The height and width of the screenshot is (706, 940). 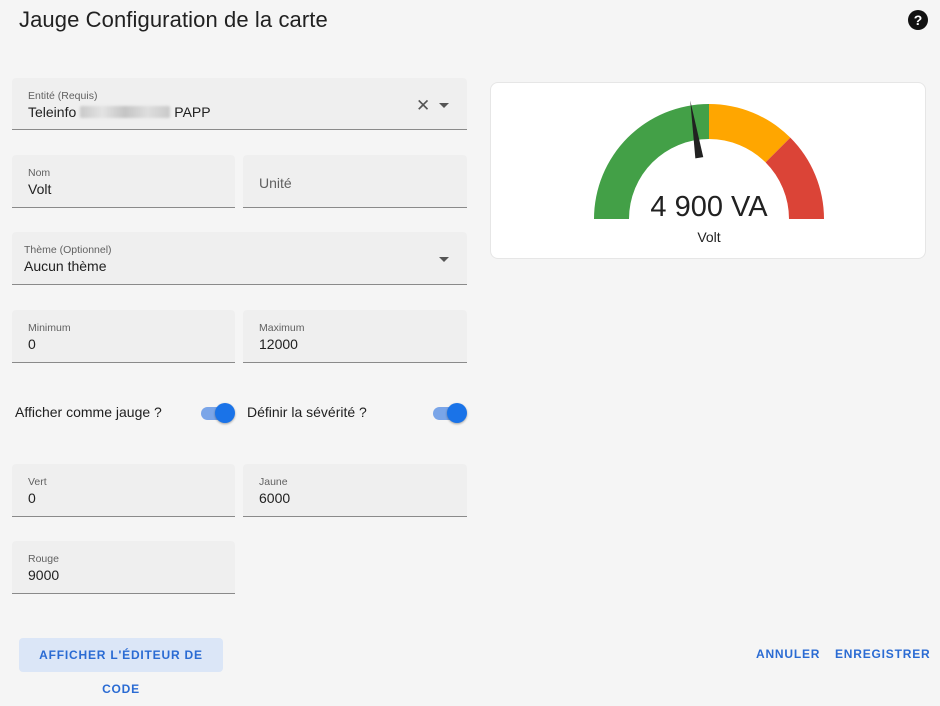 I want to click on gauge-preview-card: 4 900 VA Volt, so click(x=708, y=170).